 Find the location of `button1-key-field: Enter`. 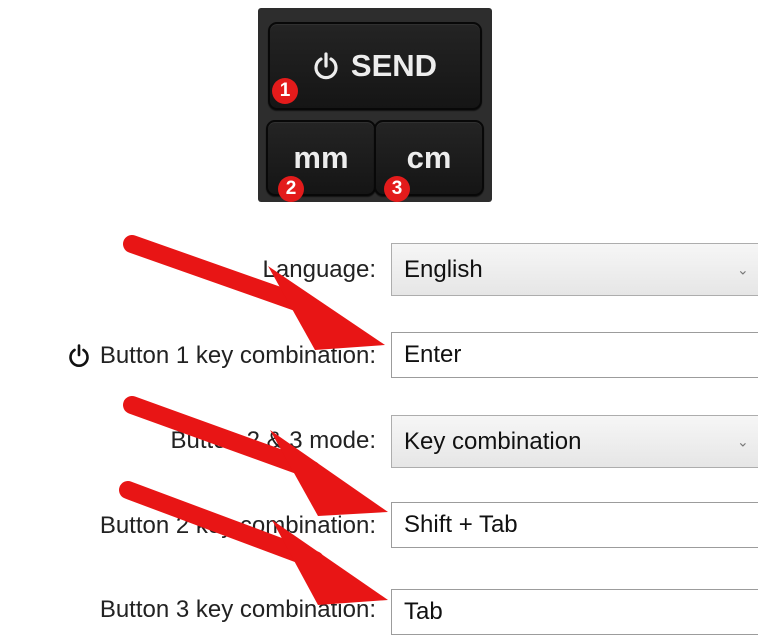

button1-key-field: Enter is located at coordinates (574, 355).